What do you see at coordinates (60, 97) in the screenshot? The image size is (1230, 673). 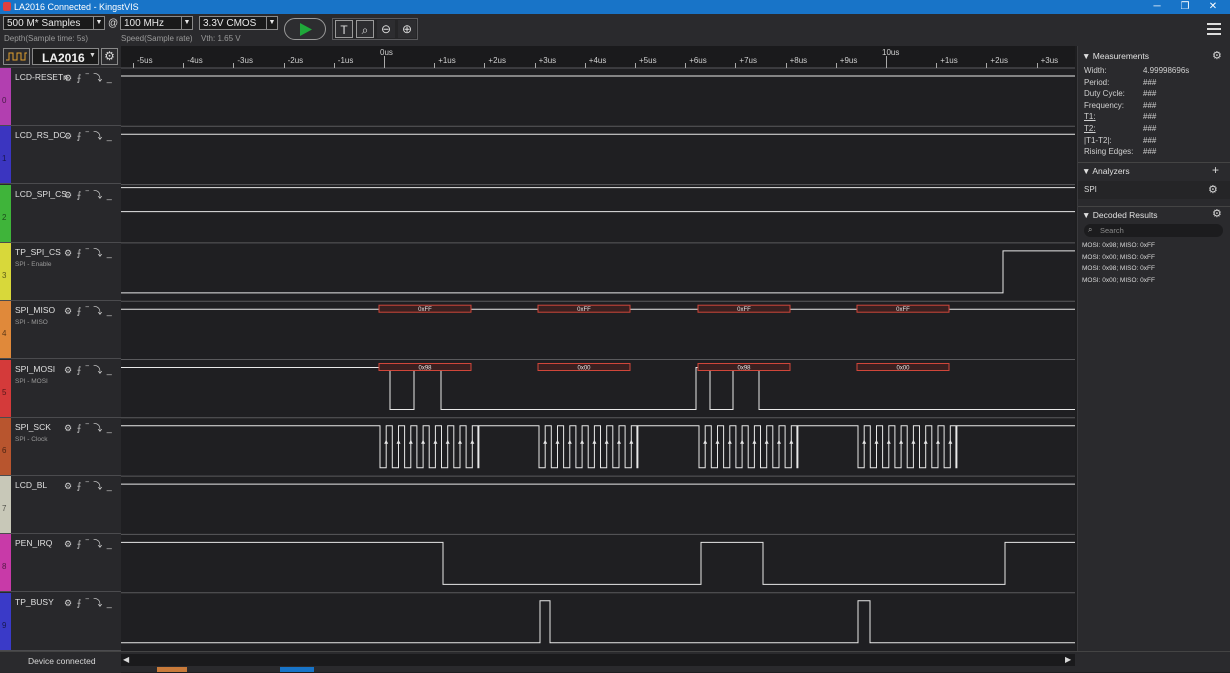 I see `channel-row: 0 LCD-RESETn ⚙ ⨍ ‾ ⤵ _` at bounding box center [60, 97].